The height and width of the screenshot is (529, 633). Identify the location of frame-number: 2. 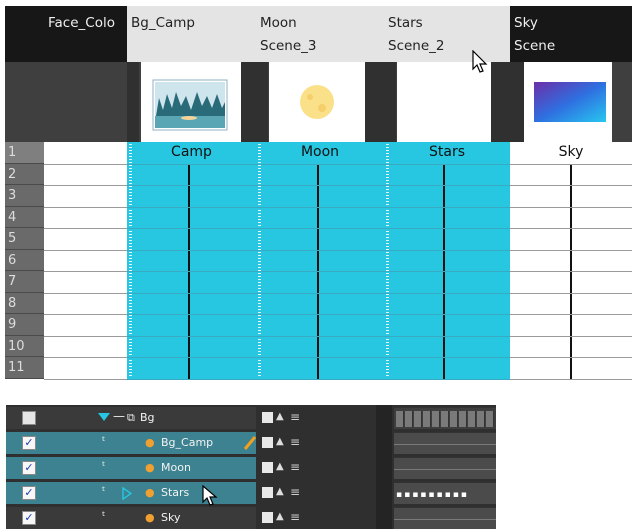
(24, 174).